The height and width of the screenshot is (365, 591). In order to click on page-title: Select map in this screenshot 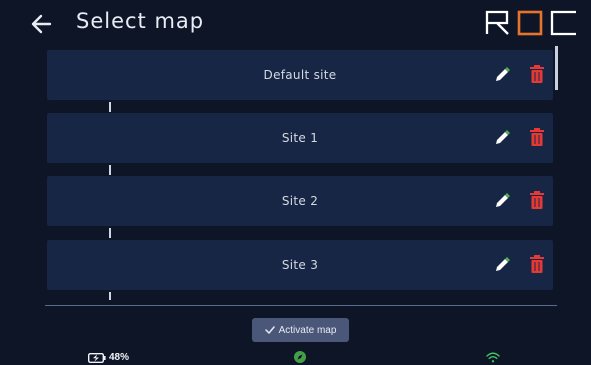, I will do `click(140, 21)`.